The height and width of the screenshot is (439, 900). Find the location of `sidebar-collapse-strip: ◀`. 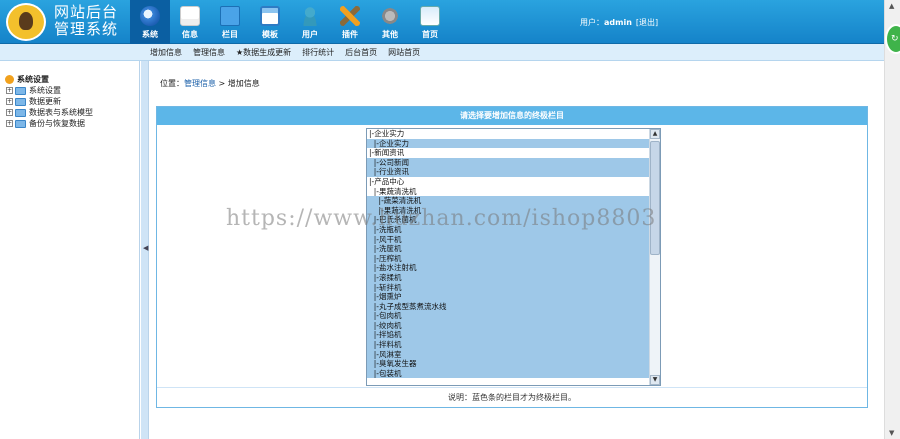

sidebar-collapse-strip: ◀ is located at coordinates (145, 250).